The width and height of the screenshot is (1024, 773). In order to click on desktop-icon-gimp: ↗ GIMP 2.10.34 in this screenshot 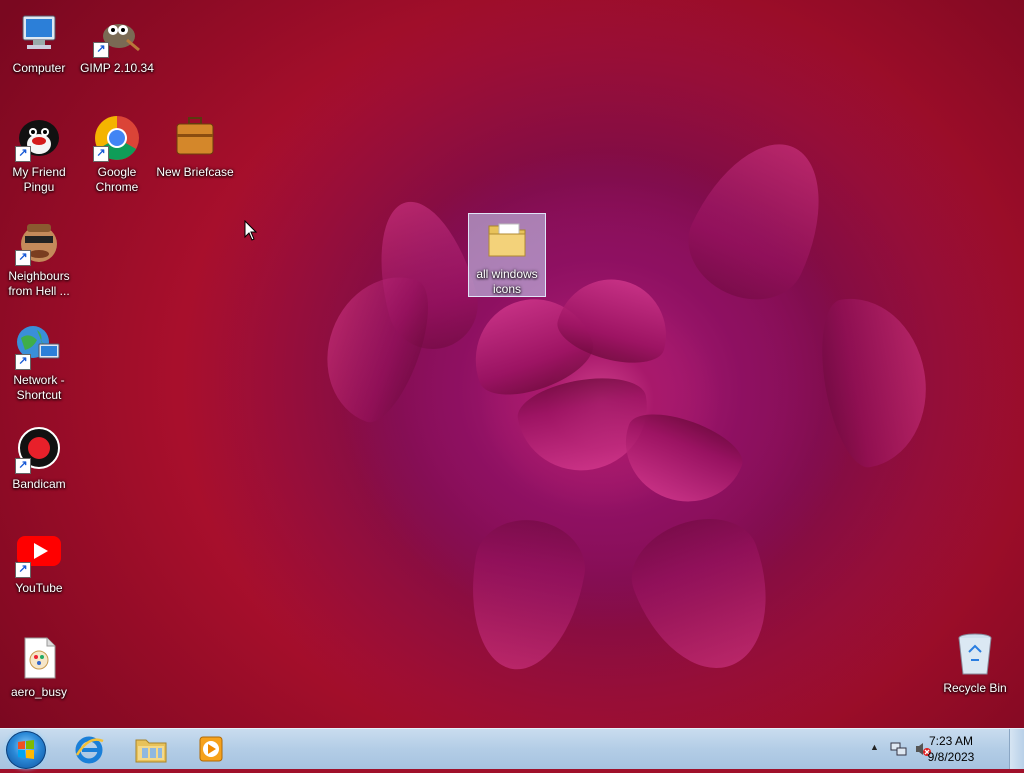, I will do `click(117, 43)`.